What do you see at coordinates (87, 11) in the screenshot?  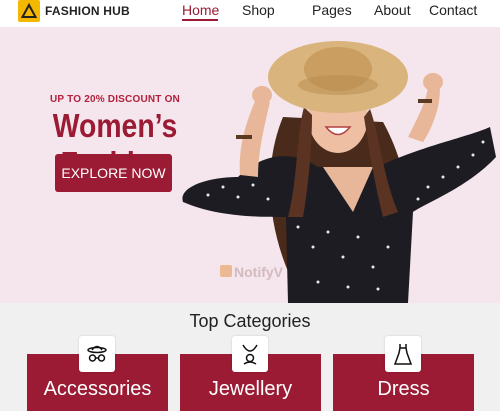 I see `brand-name: FASHION HUB` at bounding box center [87, 11].